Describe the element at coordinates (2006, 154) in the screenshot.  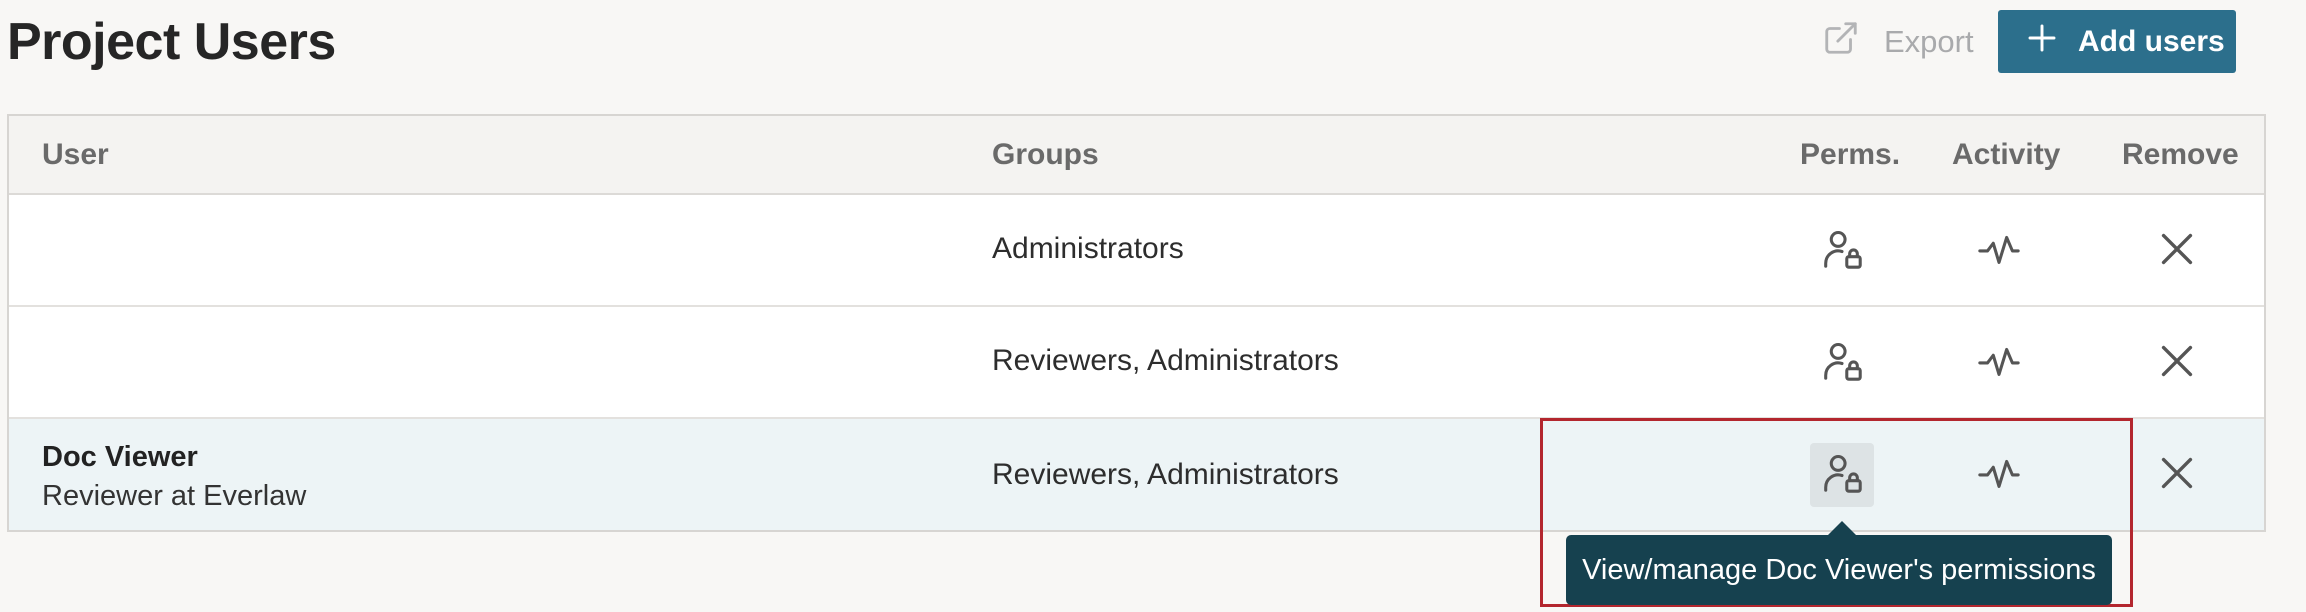
I see `column-header-activity: Activity` at that location.